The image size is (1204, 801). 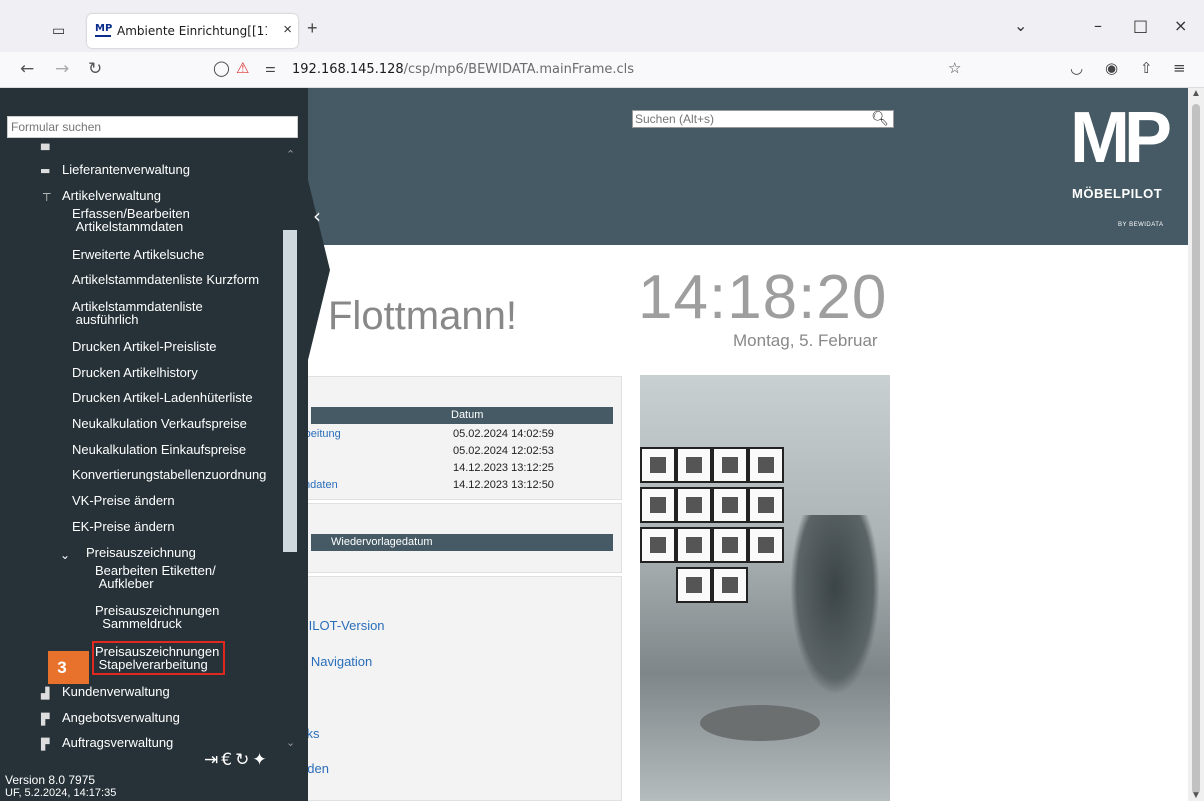 I want to click on order-icon: ▛, so click(x=45, y=744).